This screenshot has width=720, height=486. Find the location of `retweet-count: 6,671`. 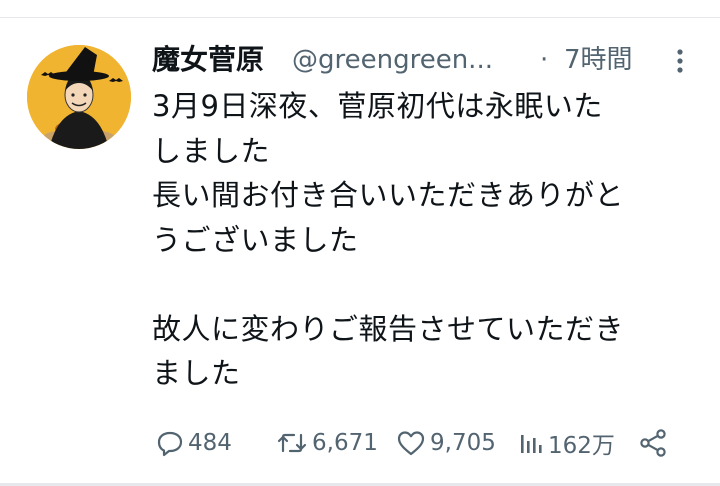

retweet-count: 6,671 is located at coordinates (345, 443).